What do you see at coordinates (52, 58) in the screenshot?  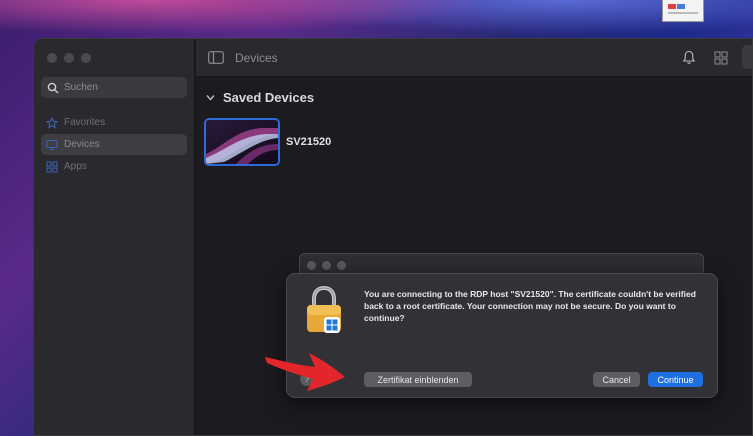 I see `close-window-button` at bounding box center [52, 58].